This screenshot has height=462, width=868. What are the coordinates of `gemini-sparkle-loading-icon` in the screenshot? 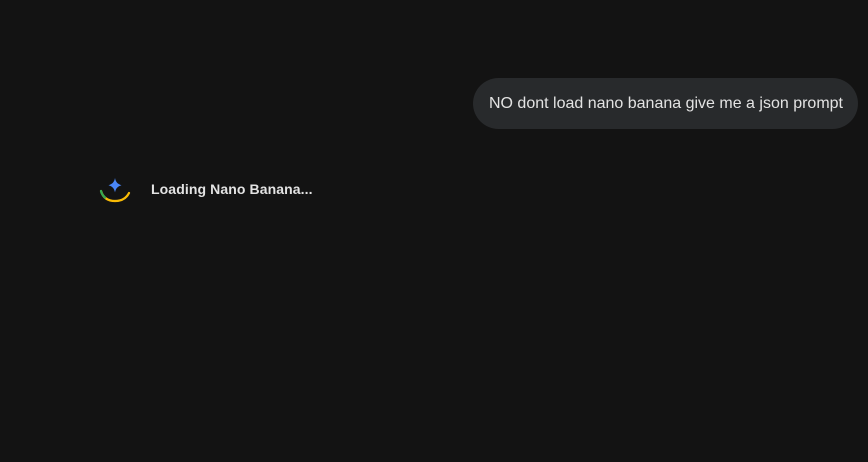 It's located at (115, 189).